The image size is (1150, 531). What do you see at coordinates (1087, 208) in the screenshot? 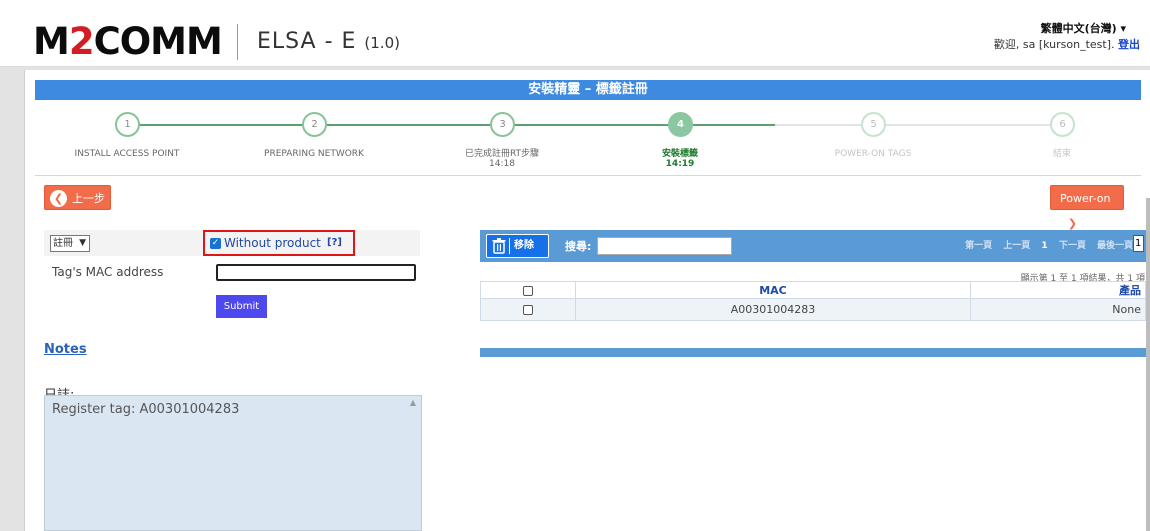
I see `power-on-button: Power-on ❯` at bounding box center [1087, 208].